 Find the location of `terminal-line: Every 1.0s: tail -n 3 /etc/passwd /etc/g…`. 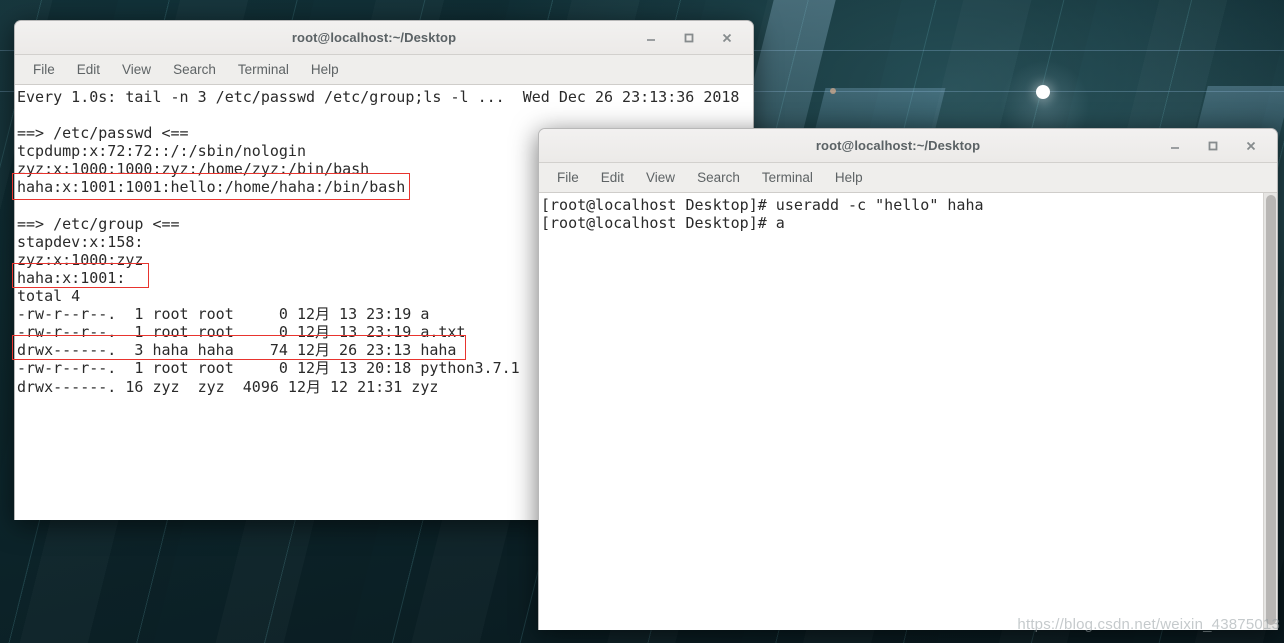

terminal-line: Every 1.0s: tail -n 3 /etc/passwd /etc/g… is located at coordinates (378, 97).